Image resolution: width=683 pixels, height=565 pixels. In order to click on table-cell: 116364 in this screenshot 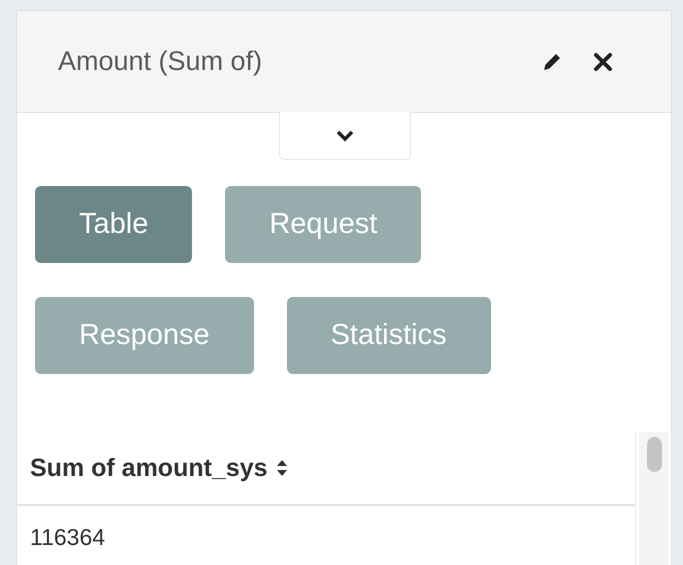, I will do `click(68, 537)`.